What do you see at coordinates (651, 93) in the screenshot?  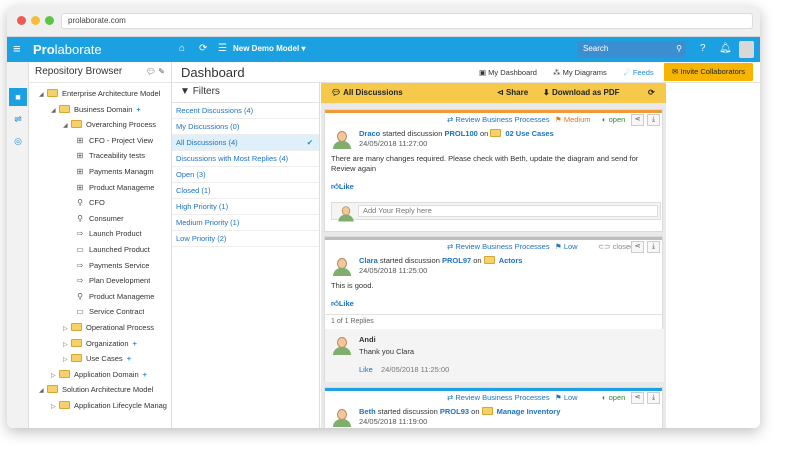 I see `feed-refresh-icon: ⟳` at bounding box center [651, 93].